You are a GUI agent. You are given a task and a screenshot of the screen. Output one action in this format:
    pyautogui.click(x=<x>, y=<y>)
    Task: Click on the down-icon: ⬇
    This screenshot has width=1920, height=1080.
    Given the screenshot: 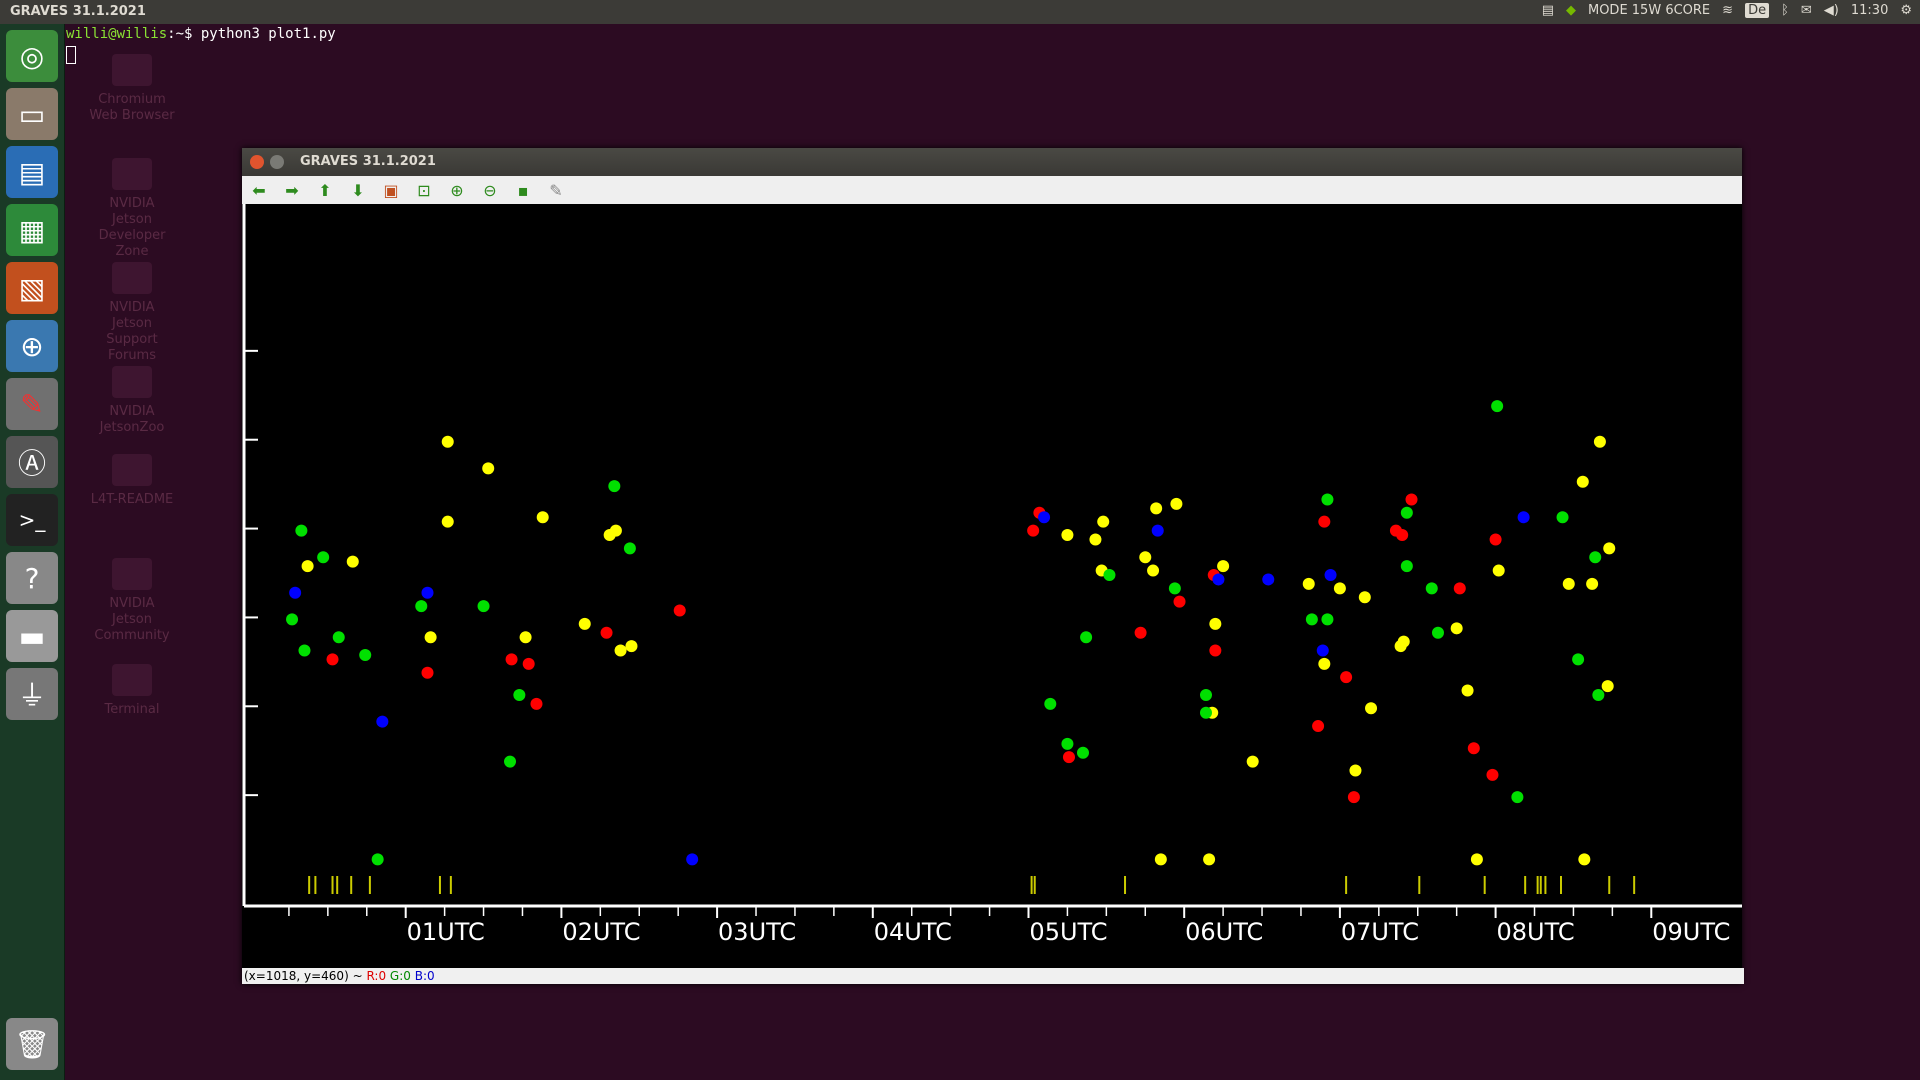 What is the action you would take?
    pyautogui.click(x=358, y=190)
    